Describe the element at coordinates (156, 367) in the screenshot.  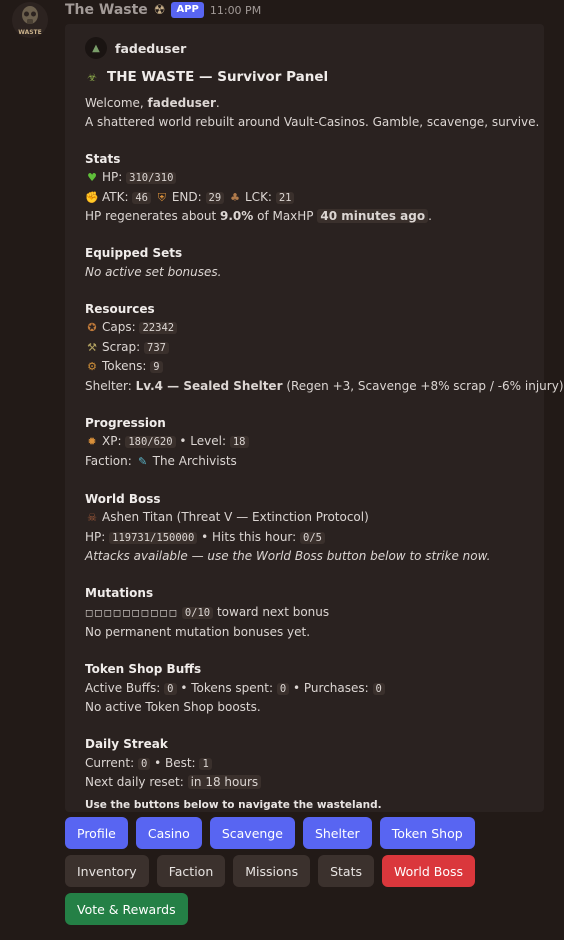
I see `tokens-value: 9` at that location.